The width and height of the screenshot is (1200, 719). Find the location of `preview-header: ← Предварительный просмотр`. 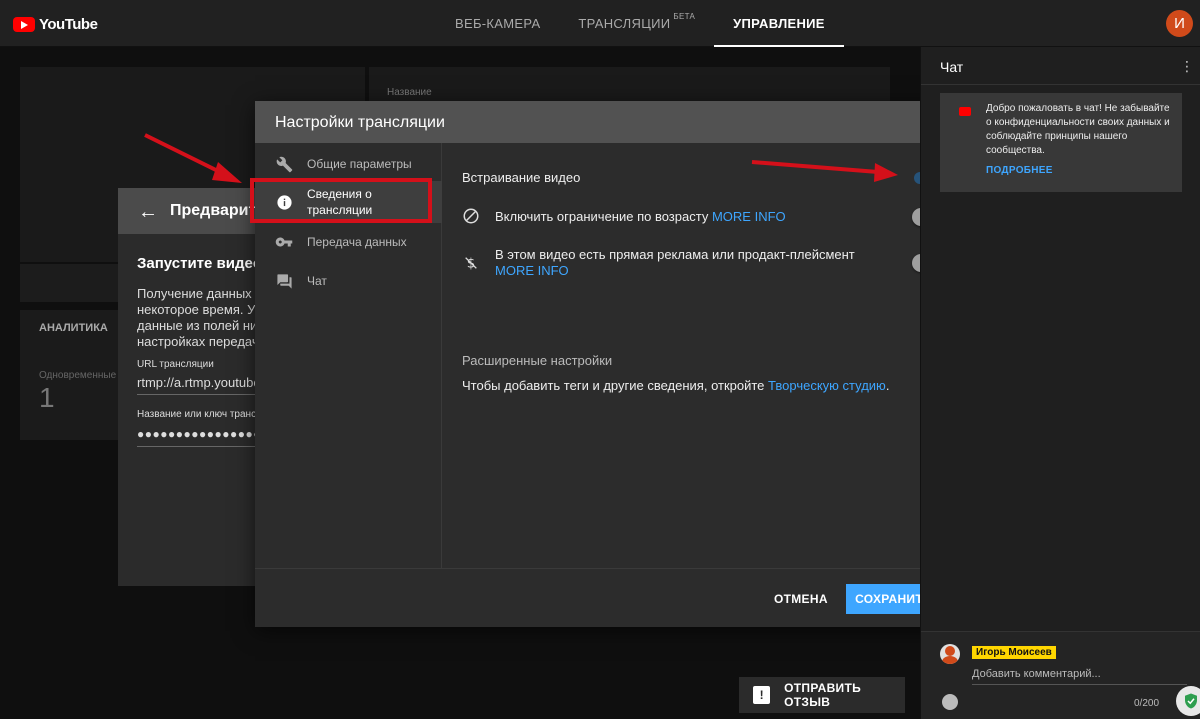

preview-header: ← Предварительный просмотр is located at coordinates (188, 211).